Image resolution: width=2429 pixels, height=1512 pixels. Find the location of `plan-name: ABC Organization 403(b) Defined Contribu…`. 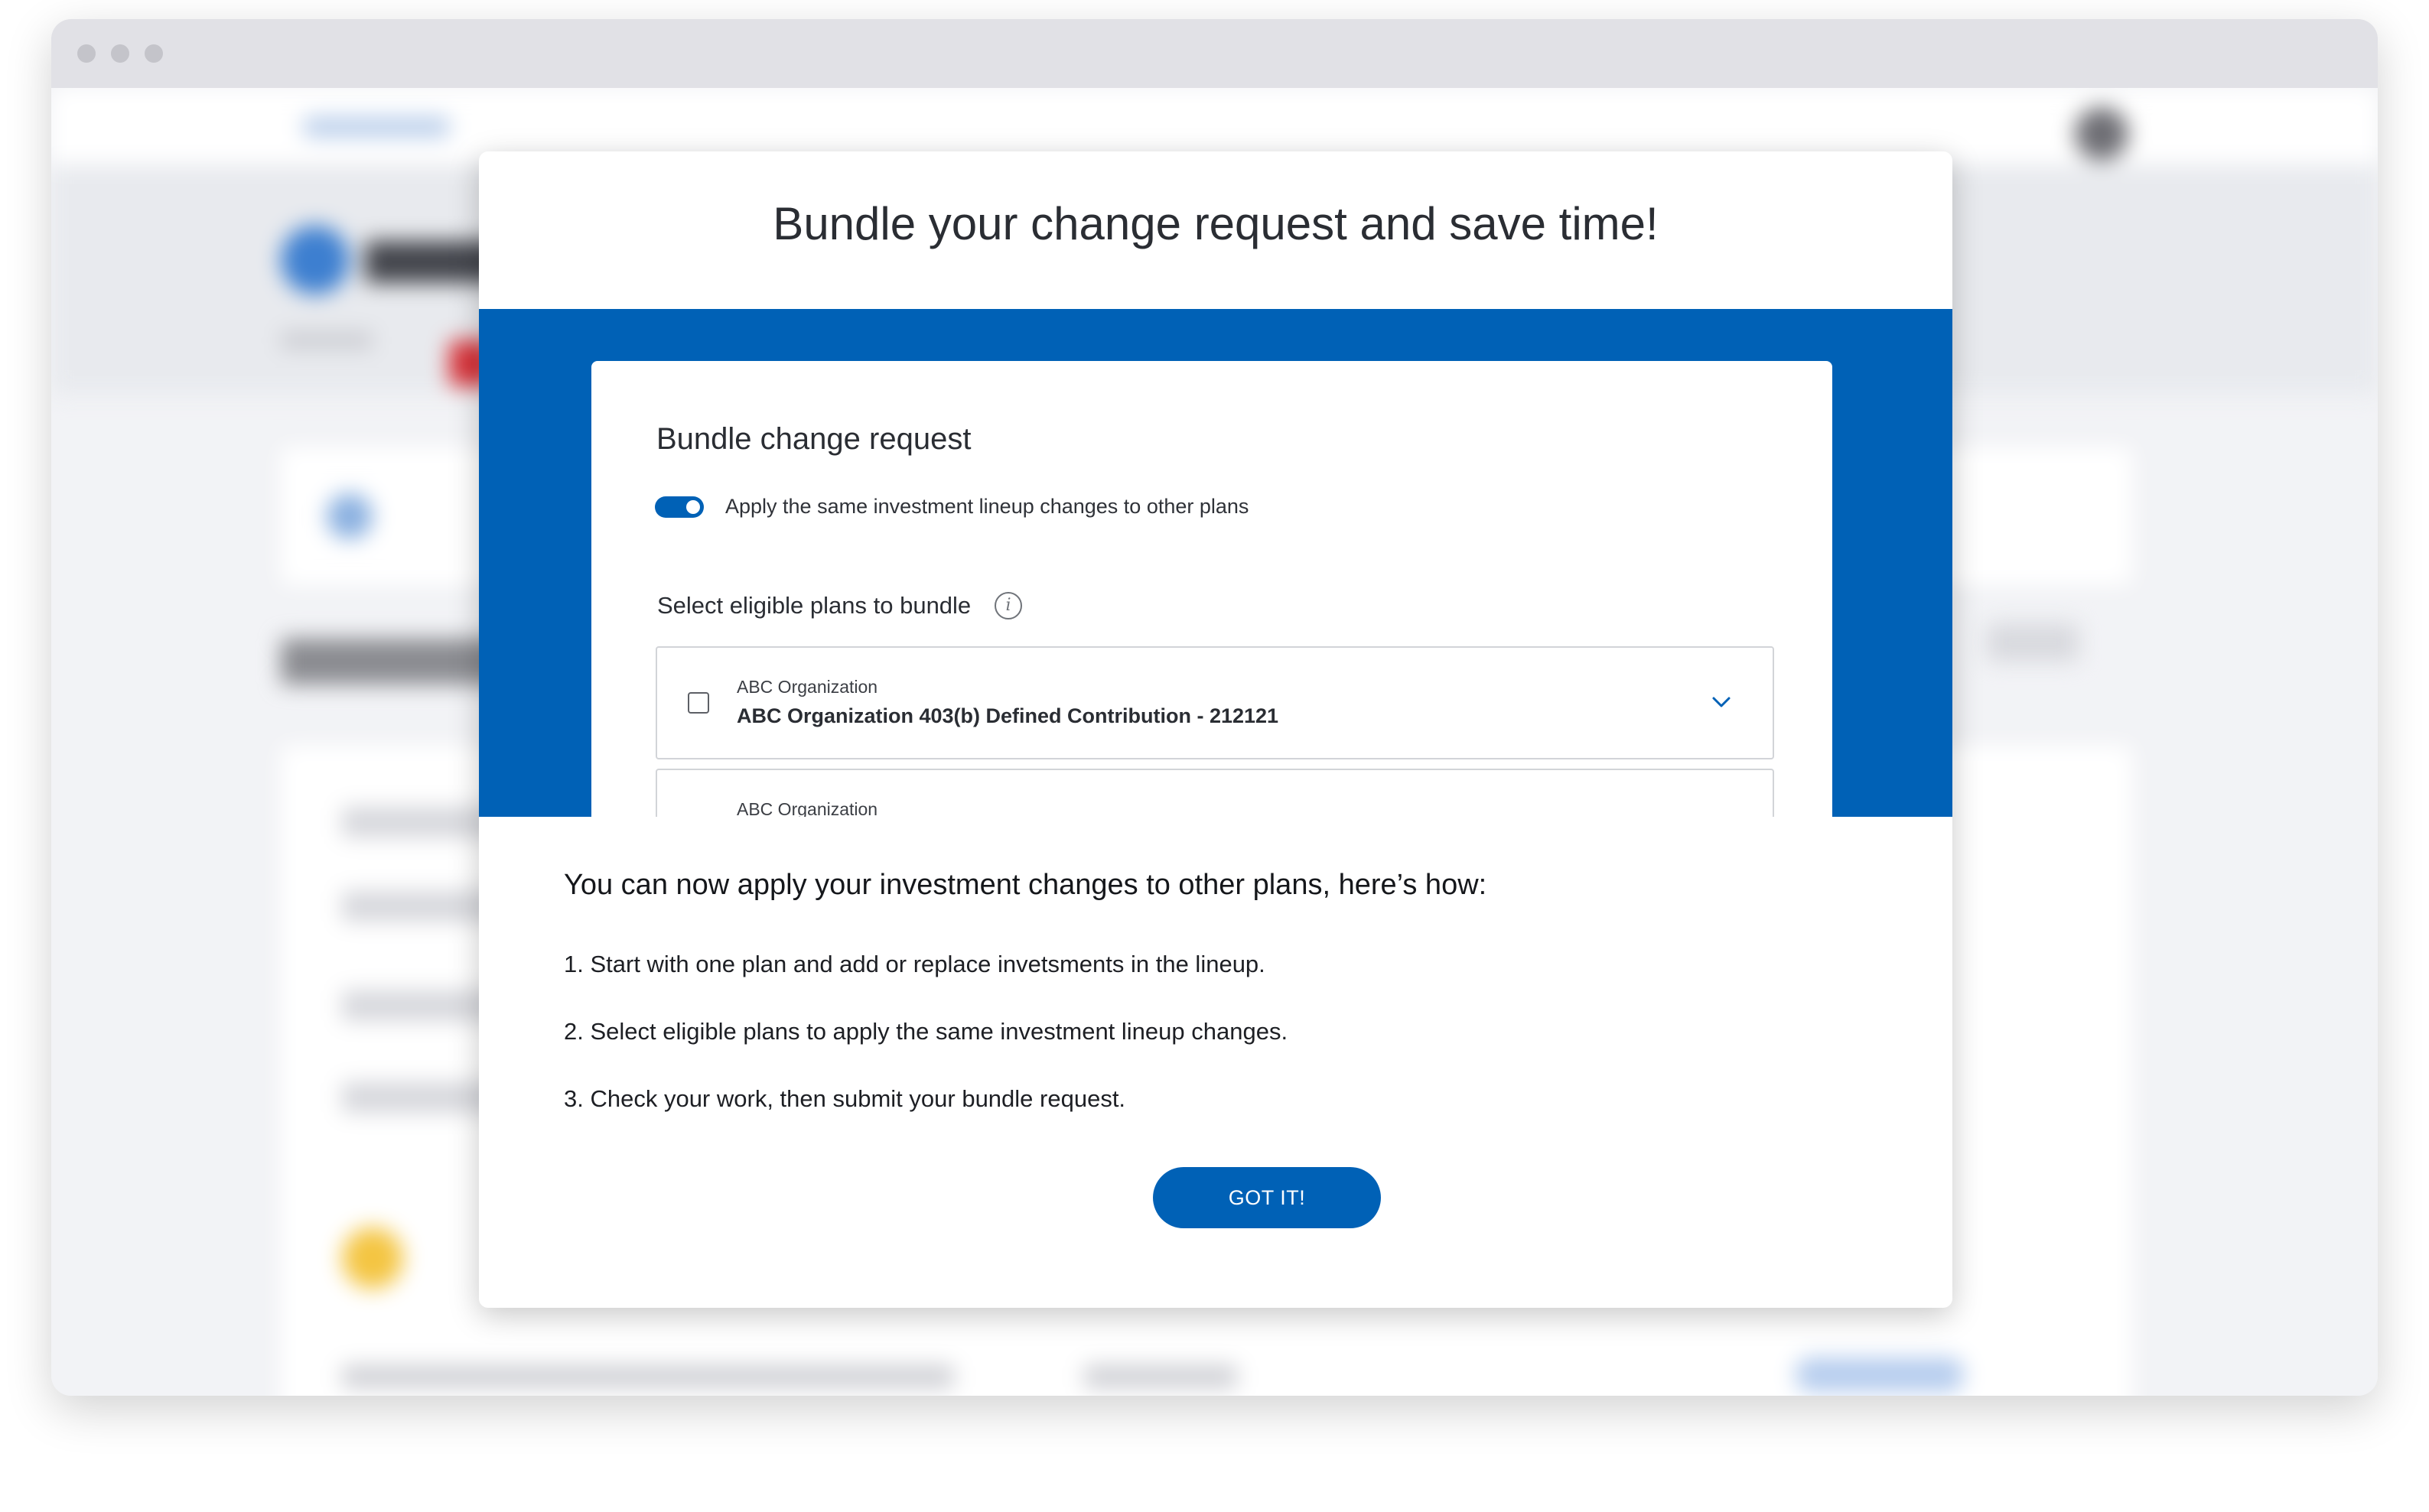

plan-name: ABC Organization 403(b) Defined Contribu… is located at coordinates (1008, 716).